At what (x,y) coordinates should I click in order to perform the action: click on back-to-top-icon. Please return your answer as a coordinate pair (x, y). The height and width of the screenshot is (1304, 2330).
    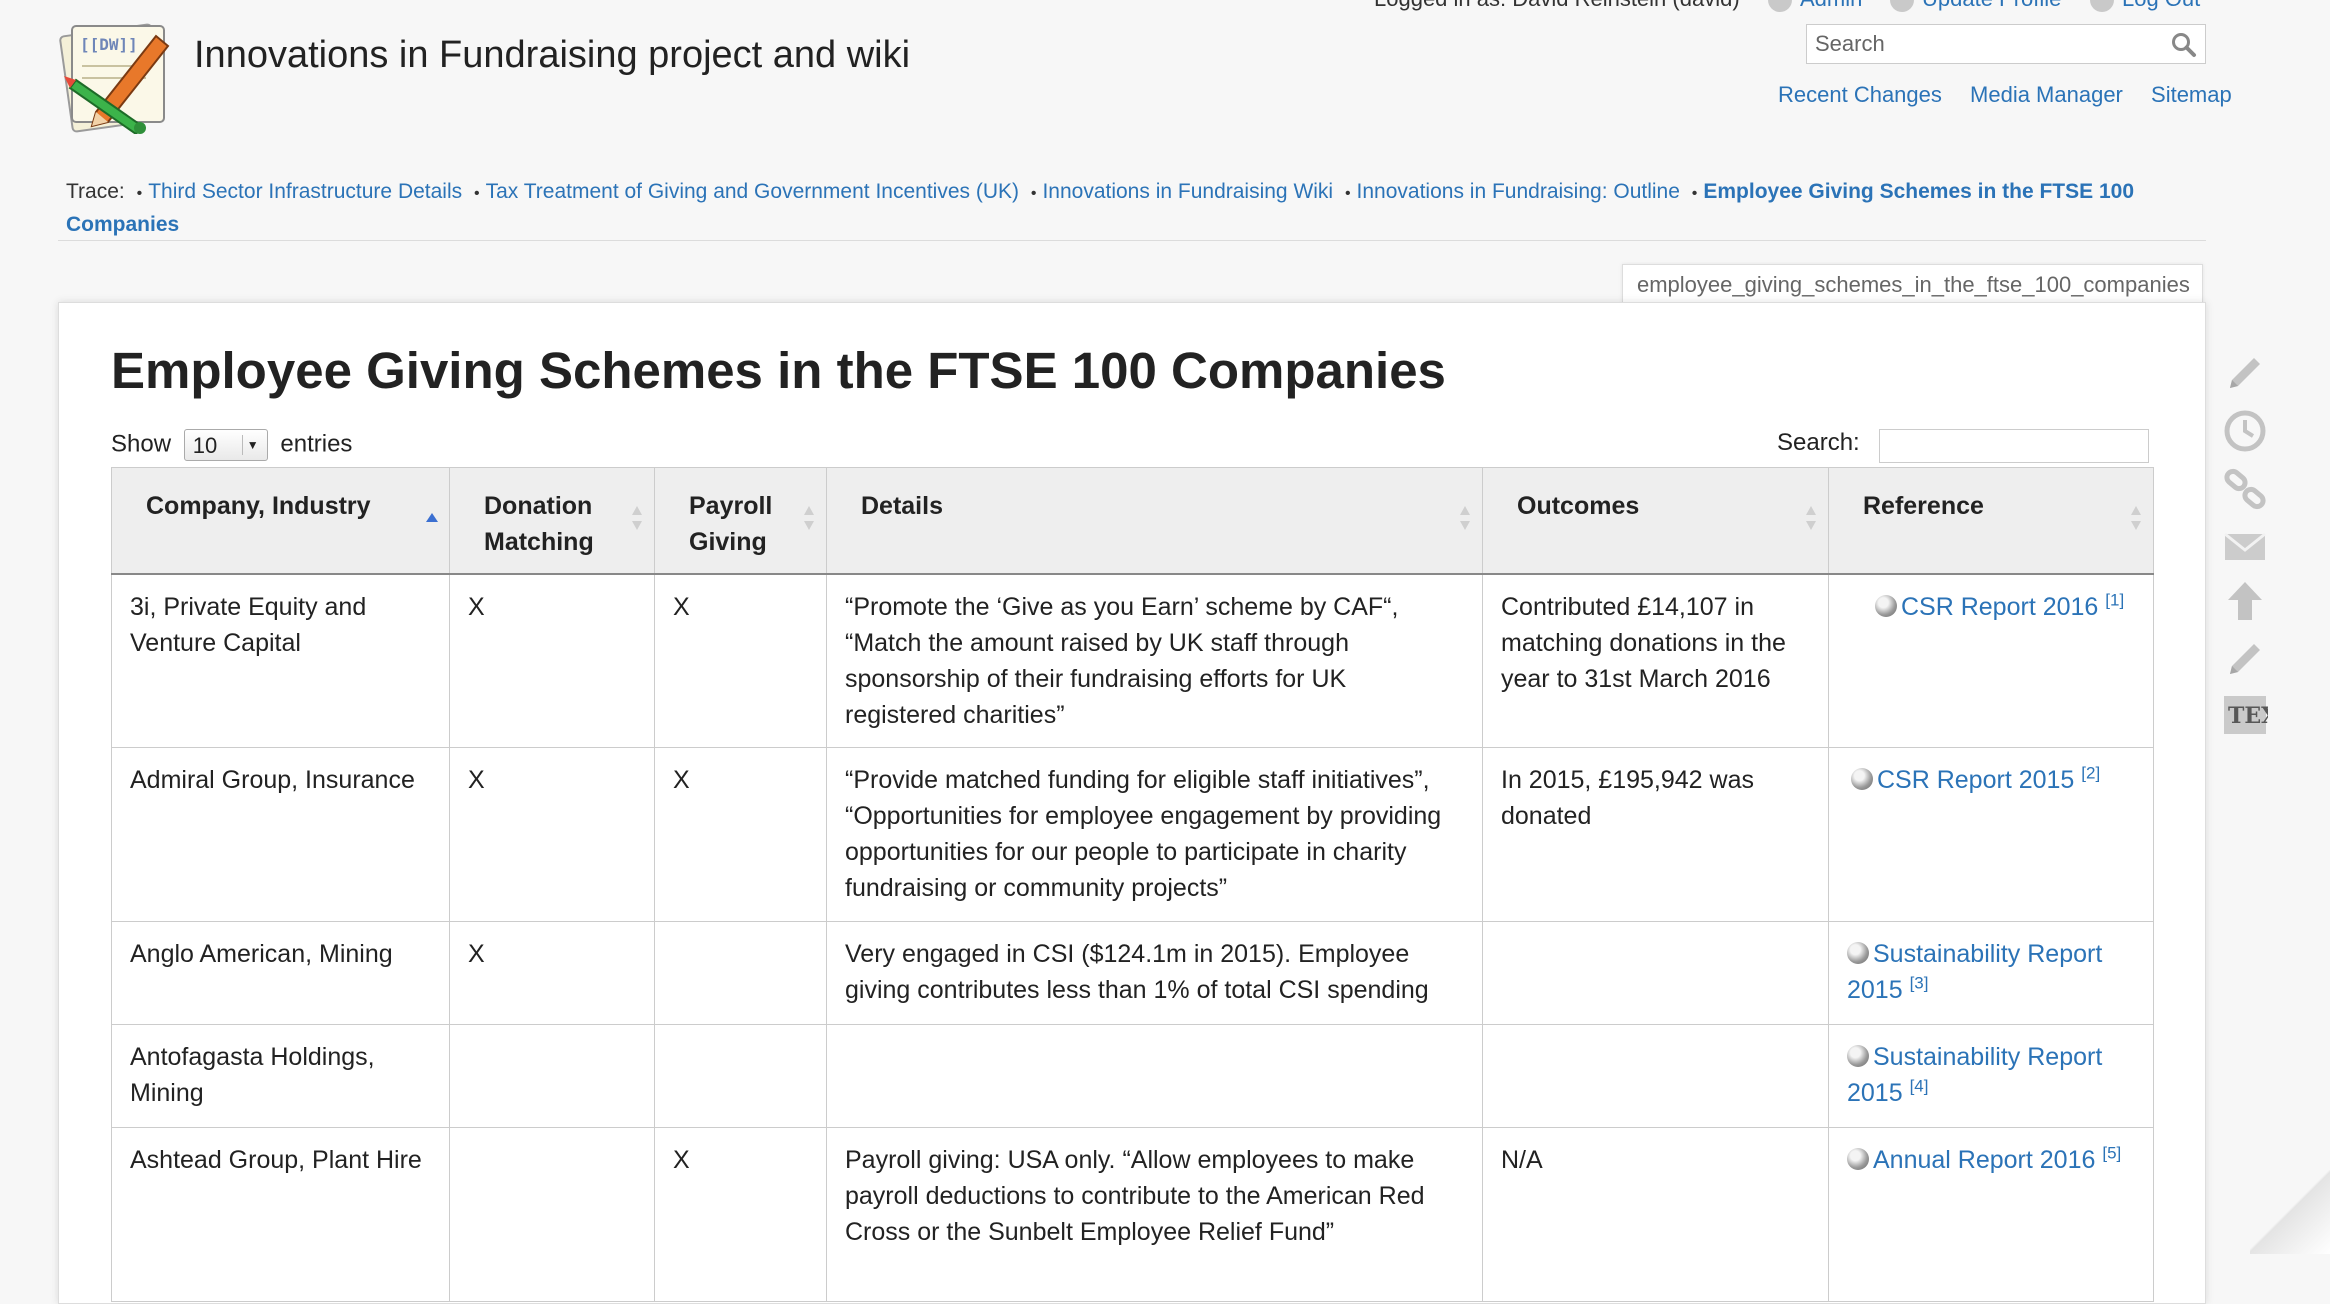
    Looking at the image, I should click on (2245, 601).